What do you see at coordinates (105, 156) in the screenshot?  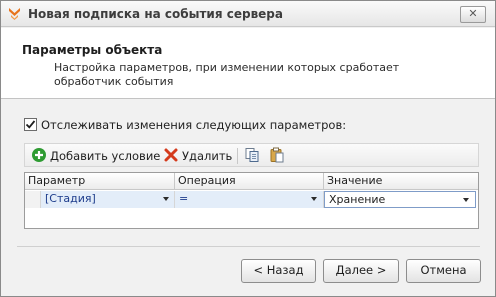 I see `add-condition-label: Добавить условие` at bounding box center [105, 156].